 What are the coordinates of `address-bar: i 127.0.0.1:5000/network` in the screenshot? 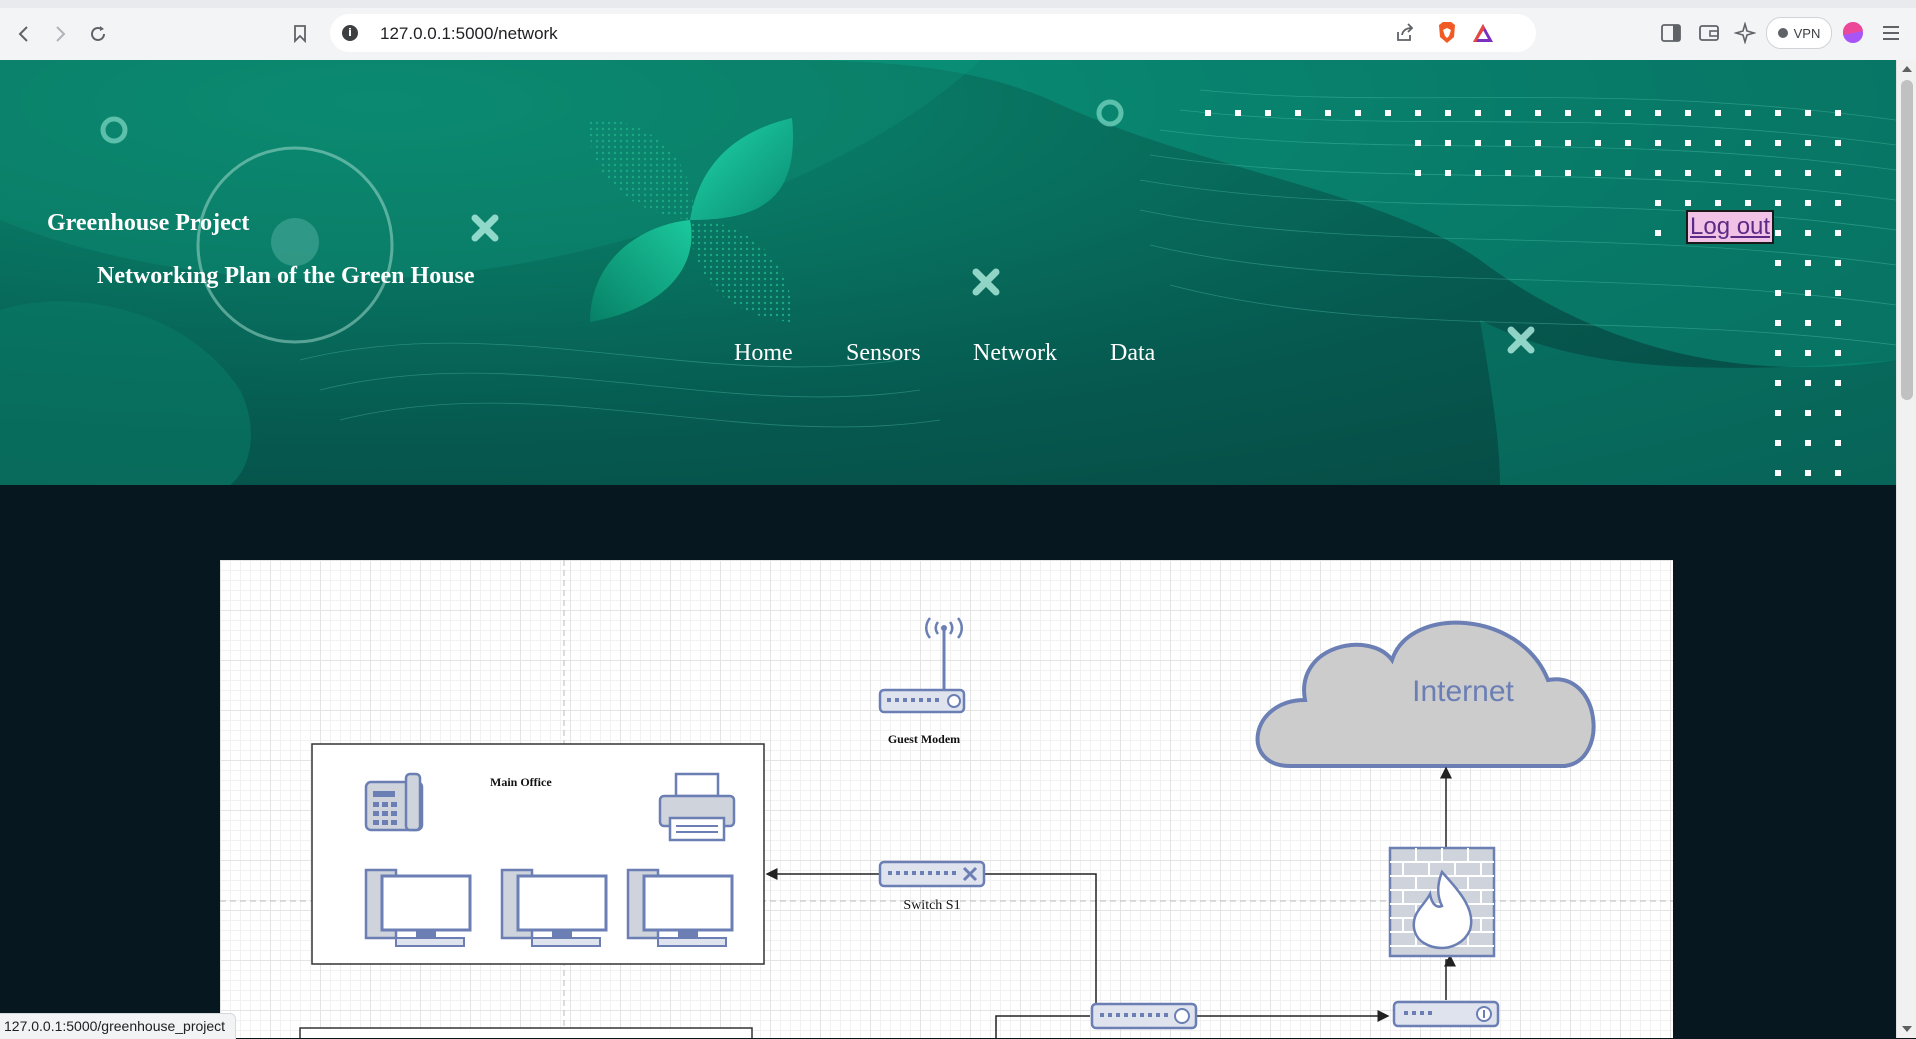 It's located at (915, 33).